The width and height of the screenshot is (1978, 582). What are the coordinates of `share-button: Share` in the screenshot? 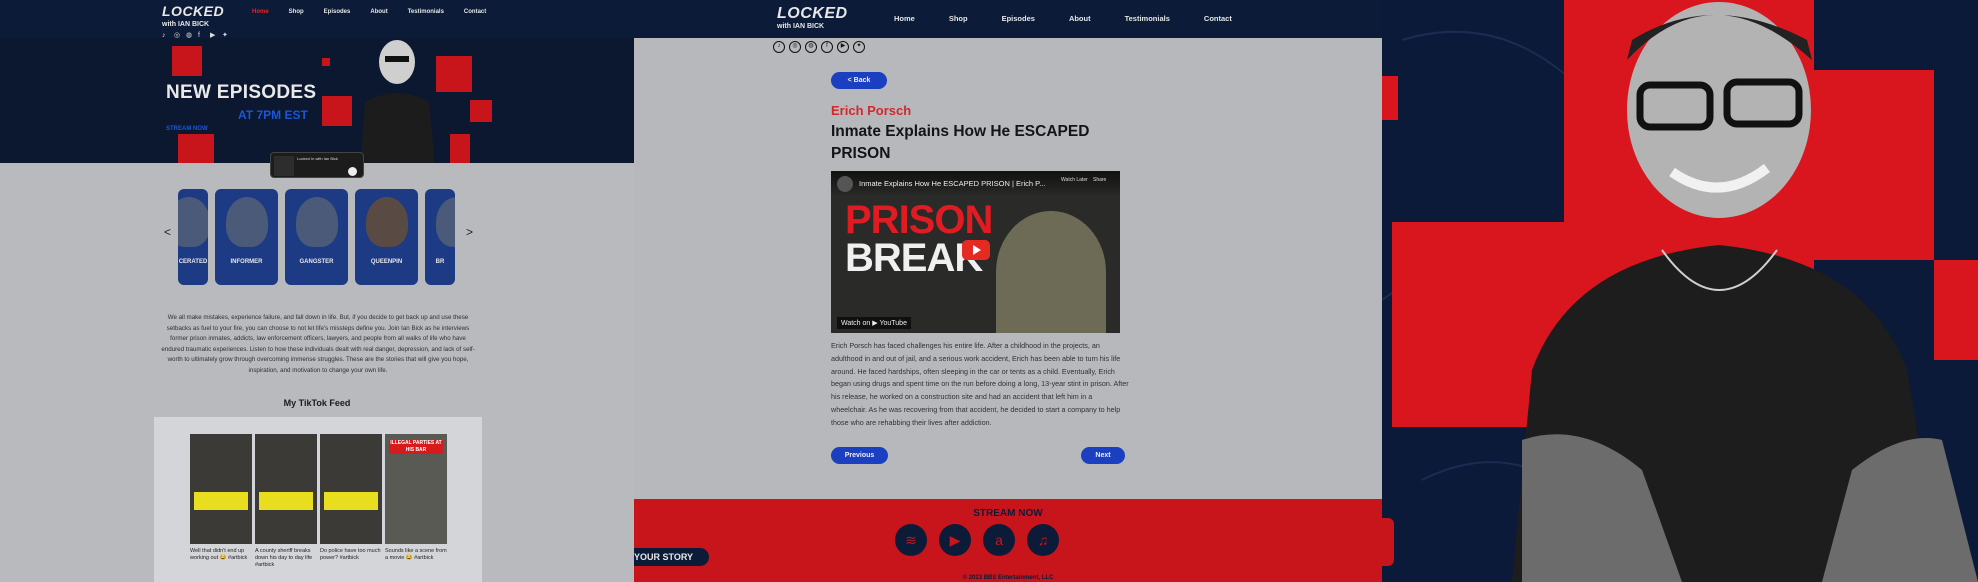 It's located at (1099, 180).